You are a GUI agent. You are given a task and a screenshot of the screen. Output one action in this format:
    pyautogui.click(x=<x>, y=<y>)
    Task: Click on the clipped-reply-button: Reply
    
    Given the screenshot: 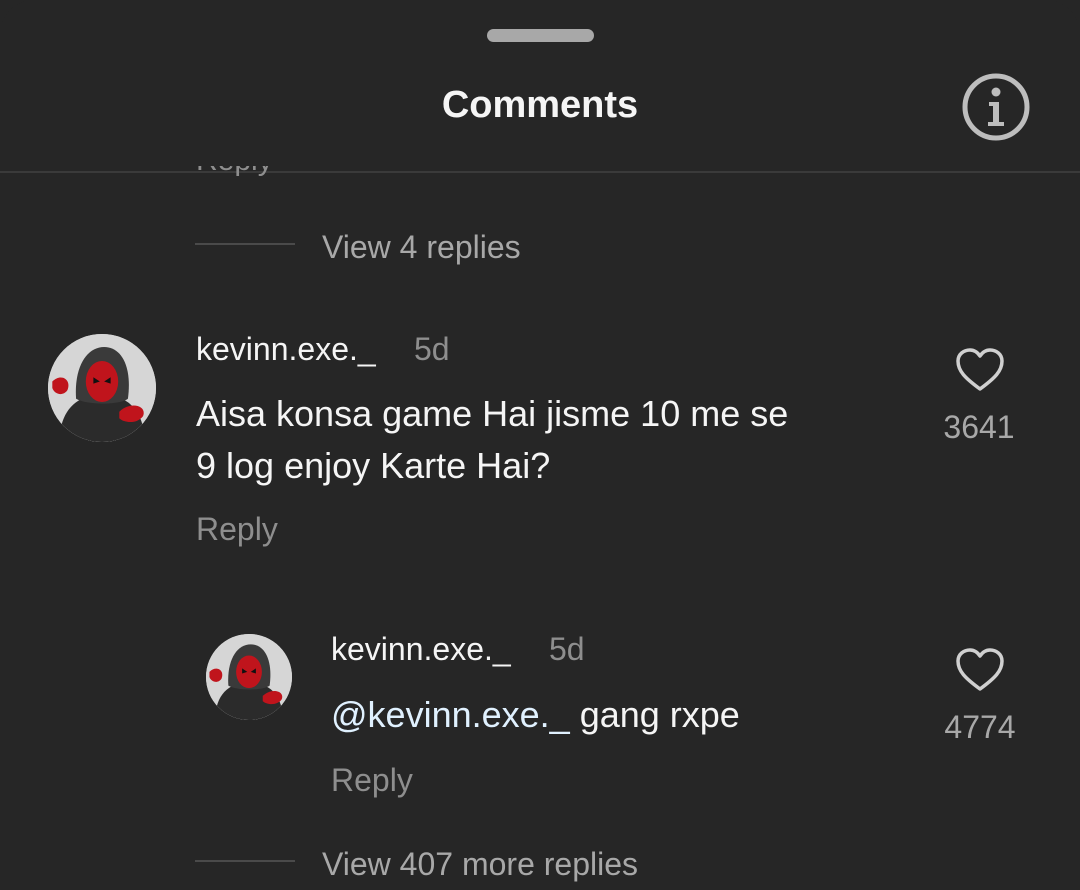 What is the action you would take?
    pyautogui.click(x=246, y=173)
    